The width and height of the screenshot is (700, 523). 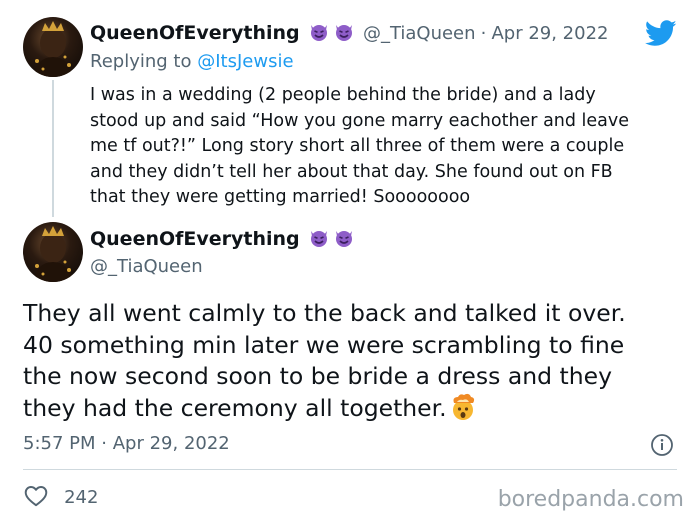 What do you see at coordinates (59, 443) in the screenshot?
I see `main-time: 5:57 PM` at bounding box center [59, 443].